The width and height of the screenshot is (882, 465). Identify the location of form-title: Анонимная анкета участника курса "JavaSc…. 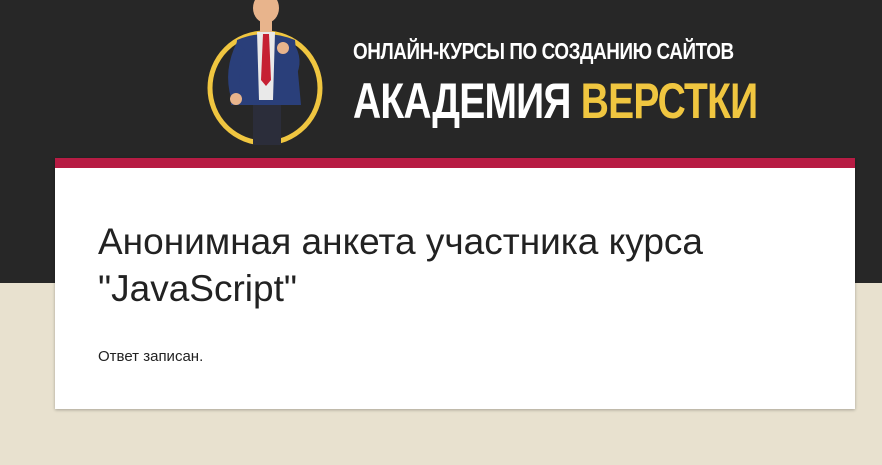
(401, 265).